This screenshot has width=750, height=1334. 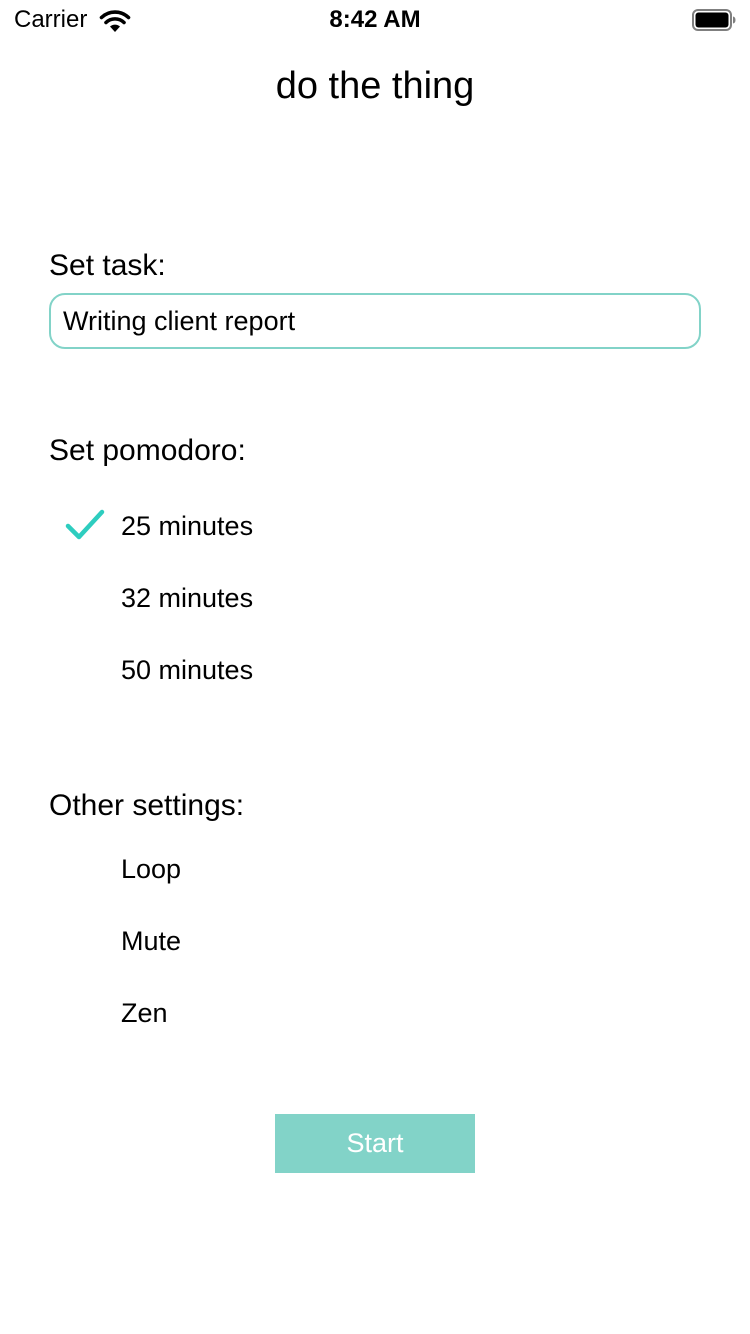 What do you see at coordinates (375, 86) in the screenshot?
I see `page-title: do the thing` at bounding box center [375, 86].